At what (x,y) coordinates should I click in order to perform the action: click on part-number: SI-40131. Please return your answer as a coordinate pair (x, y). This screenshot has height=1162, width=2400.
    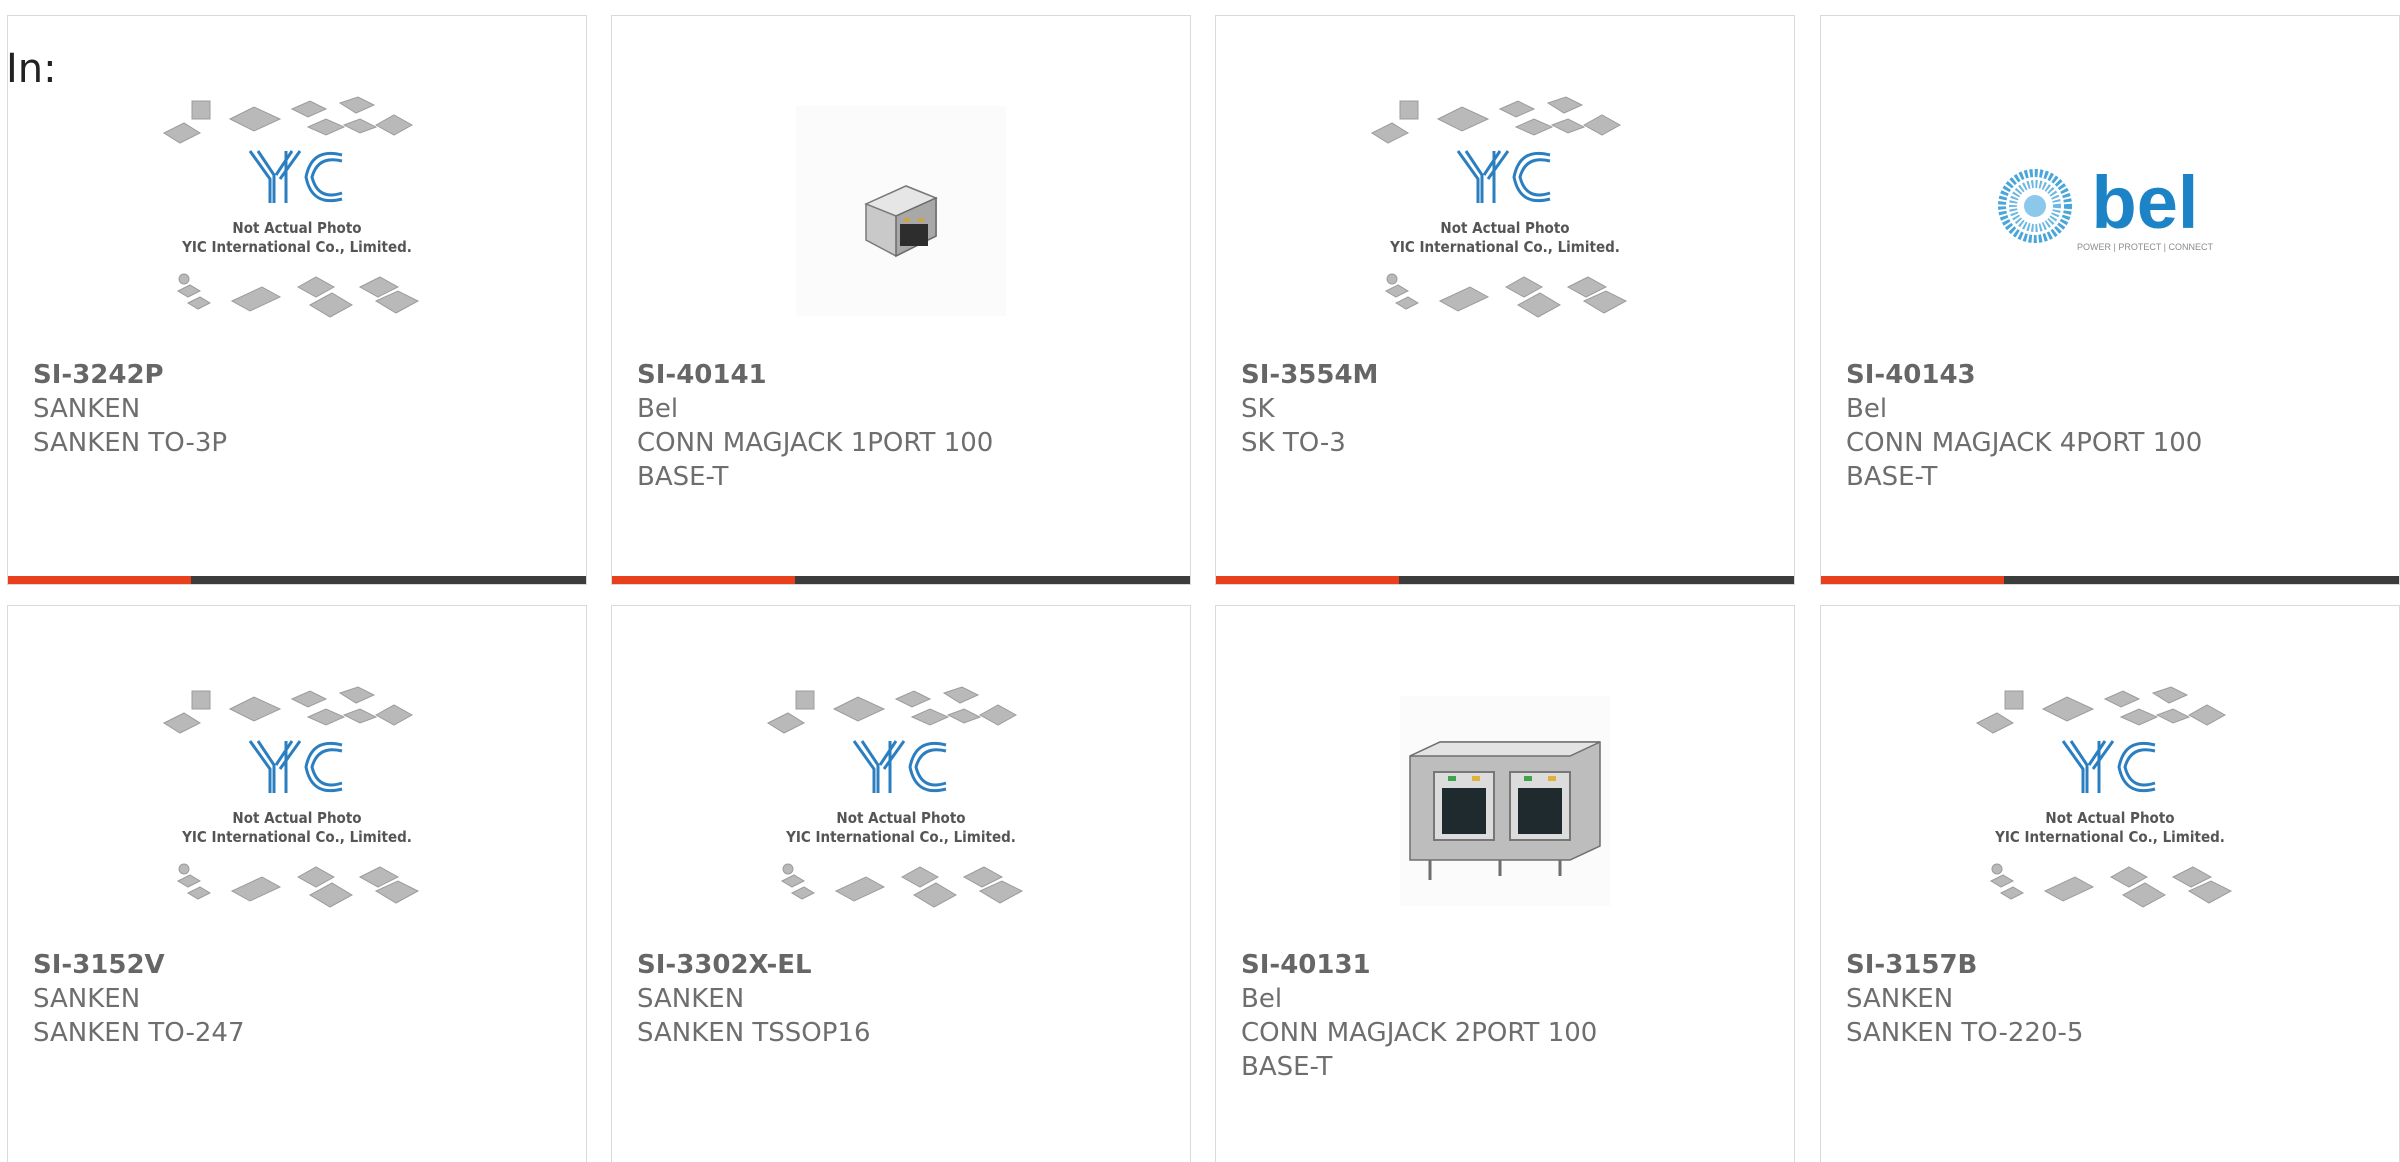
    Looking at the image, I should click on (1501, 965).